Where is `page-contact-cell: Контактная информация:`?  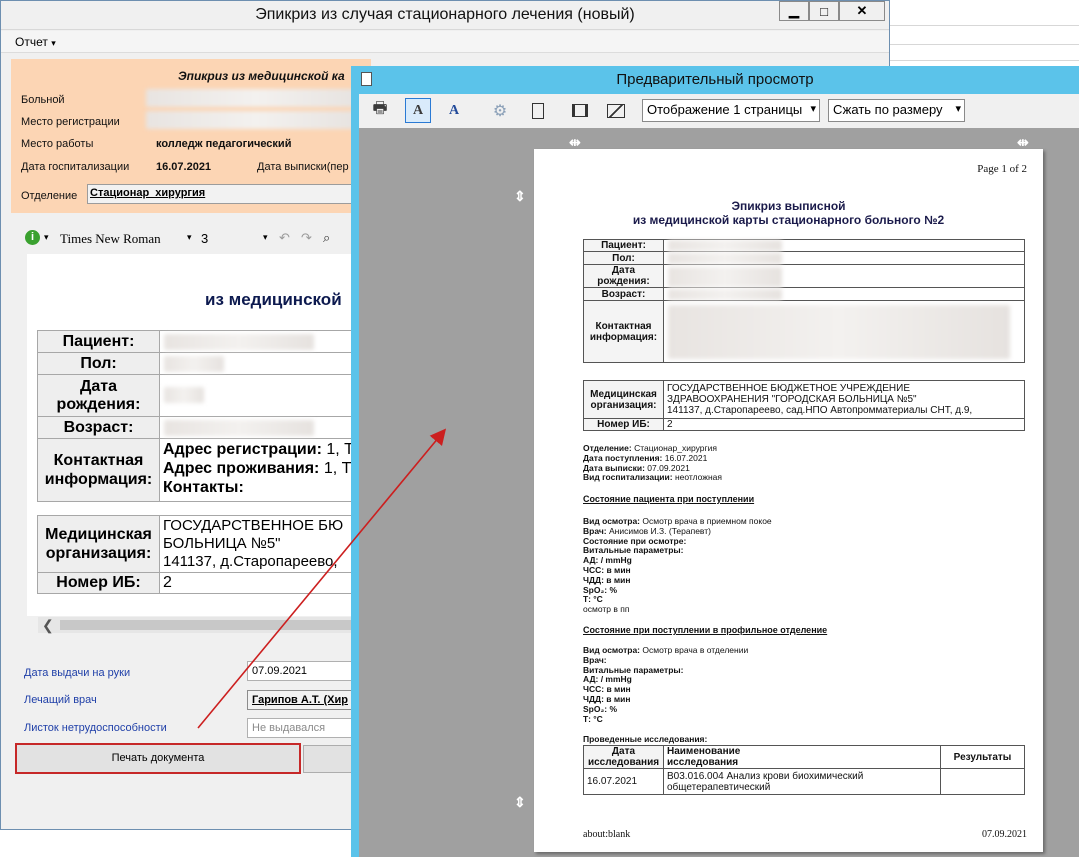
page-contact-cell: Контактная информация: is located at coordinates (623, 331).